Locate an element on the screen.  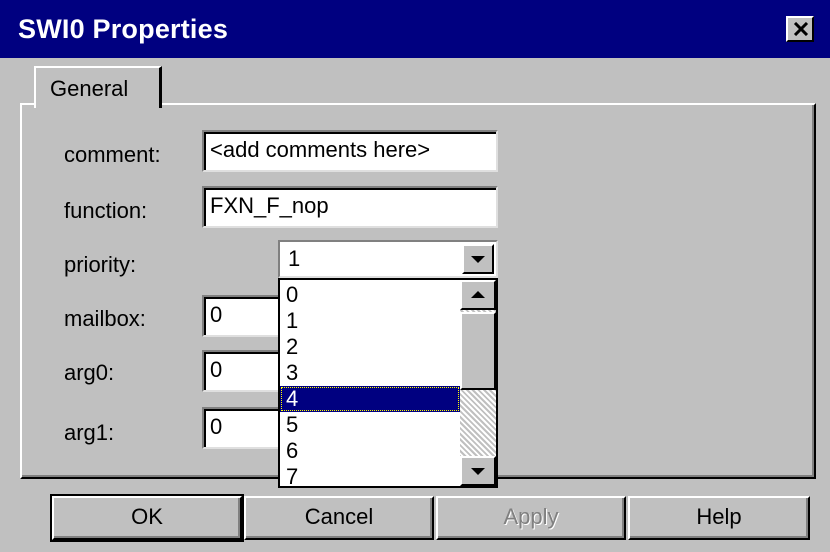
priority-option: 7 is located at coordinates (370, 477).